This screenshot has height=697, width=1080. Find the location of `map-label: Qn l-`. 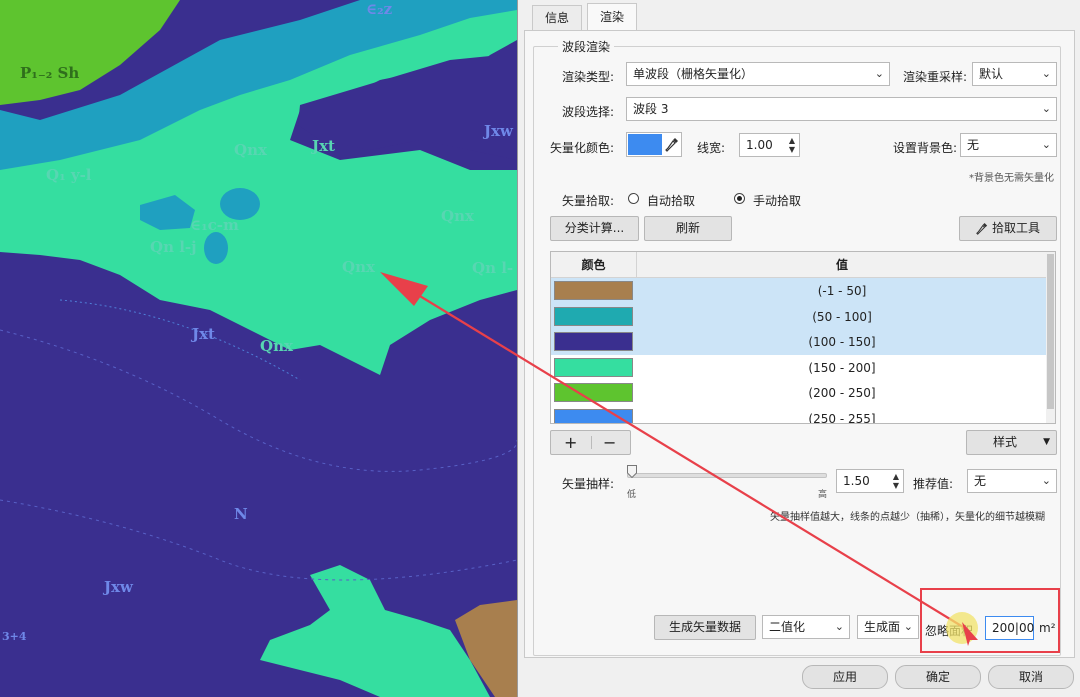

map-label: Qn l- is located at coordinates (493, 268).